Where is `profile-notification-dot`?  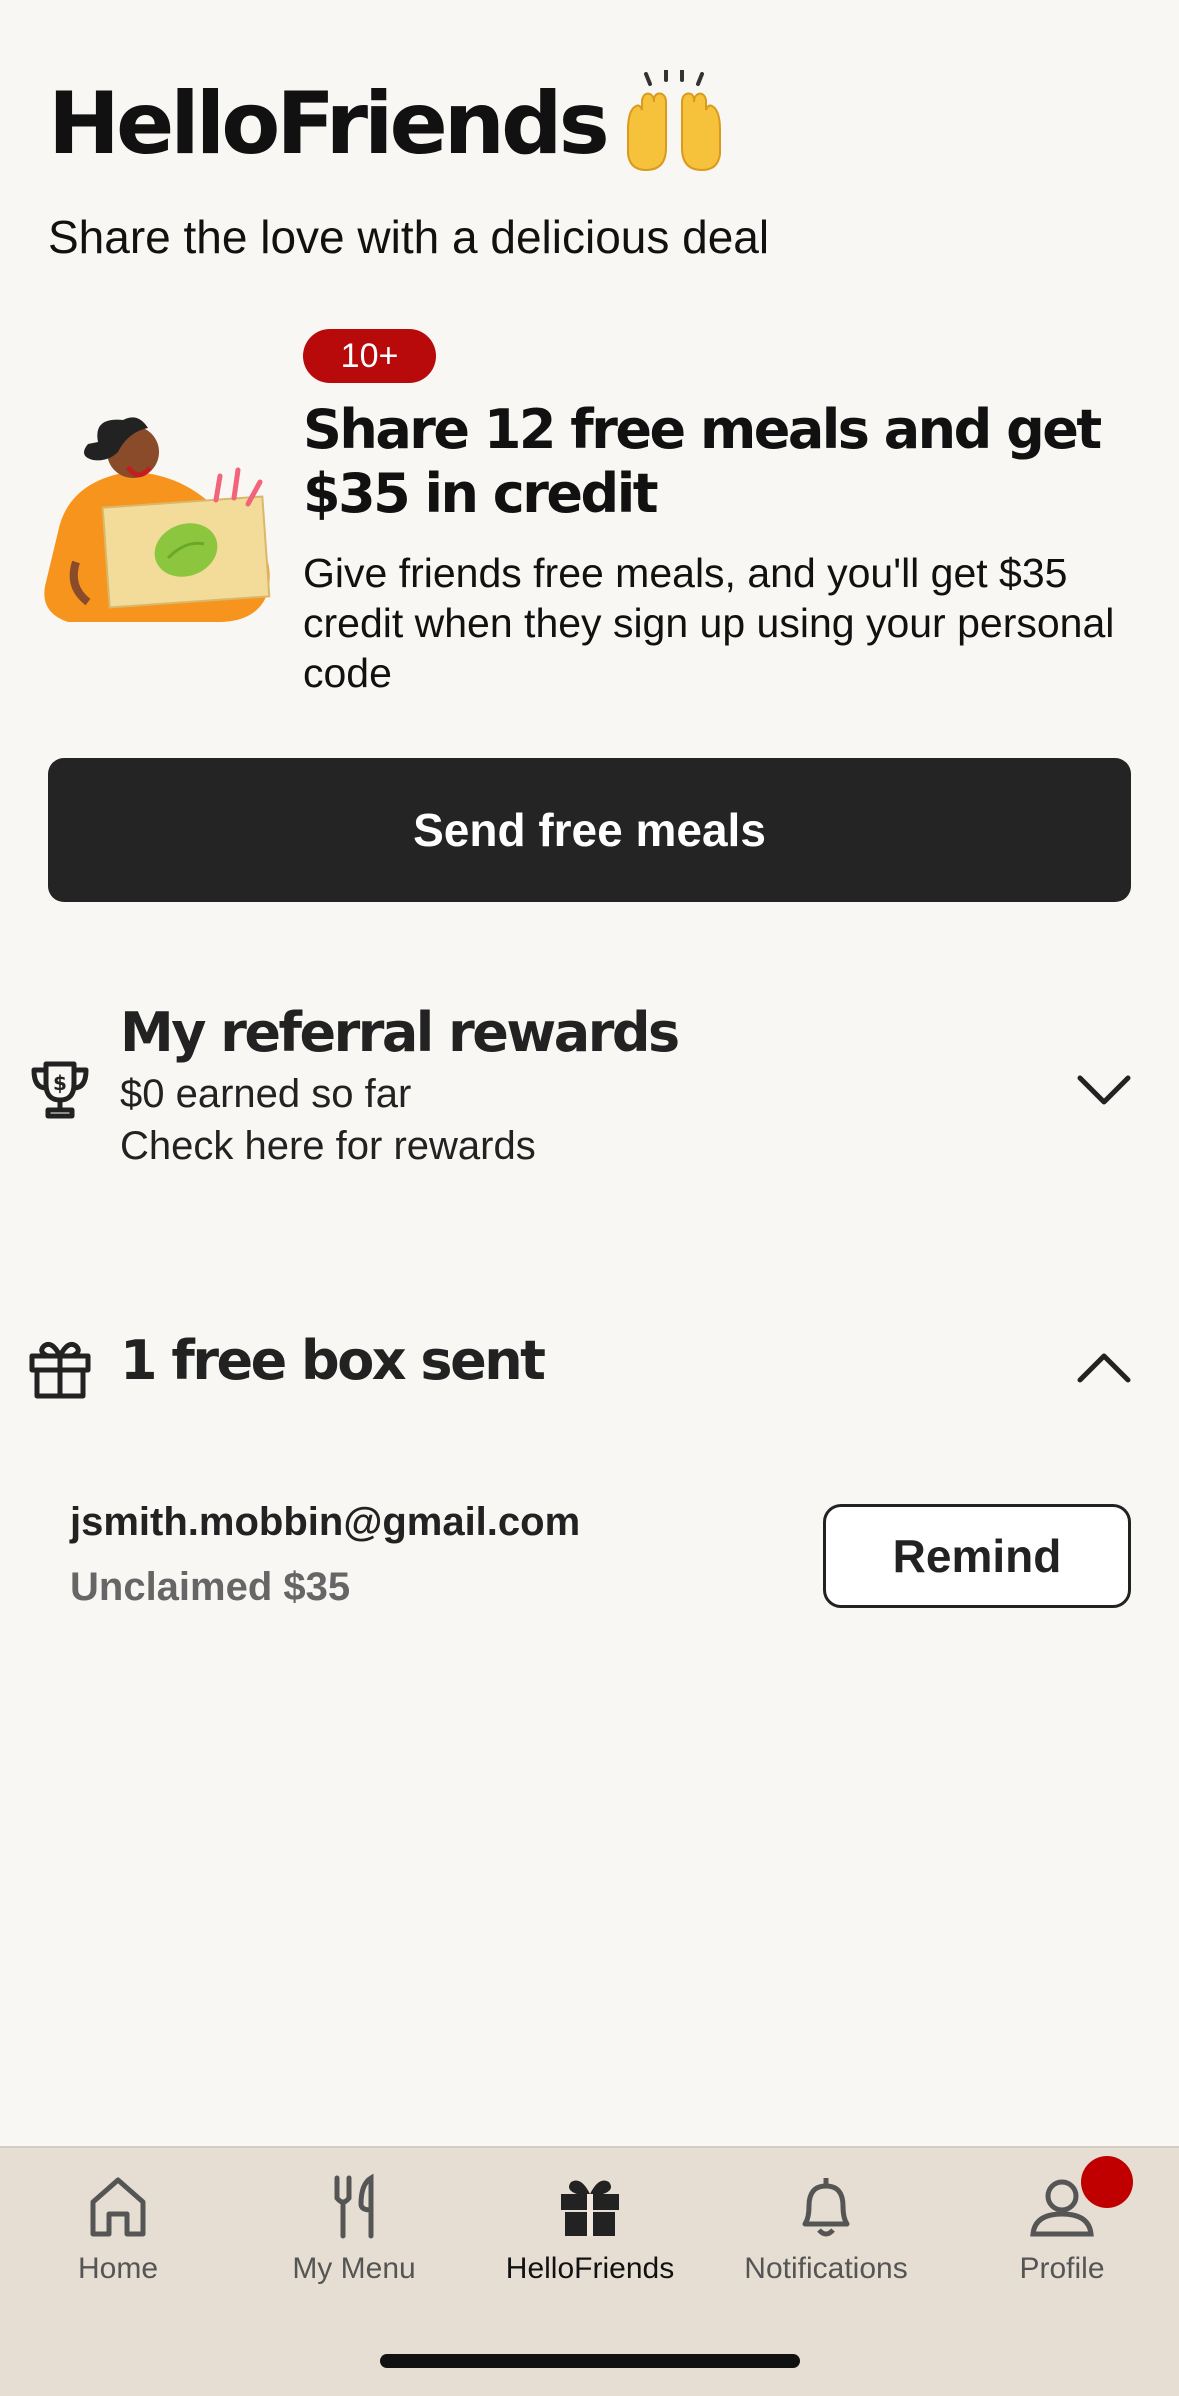 profile-notification-dot is located at coordinates (1107, 2182).